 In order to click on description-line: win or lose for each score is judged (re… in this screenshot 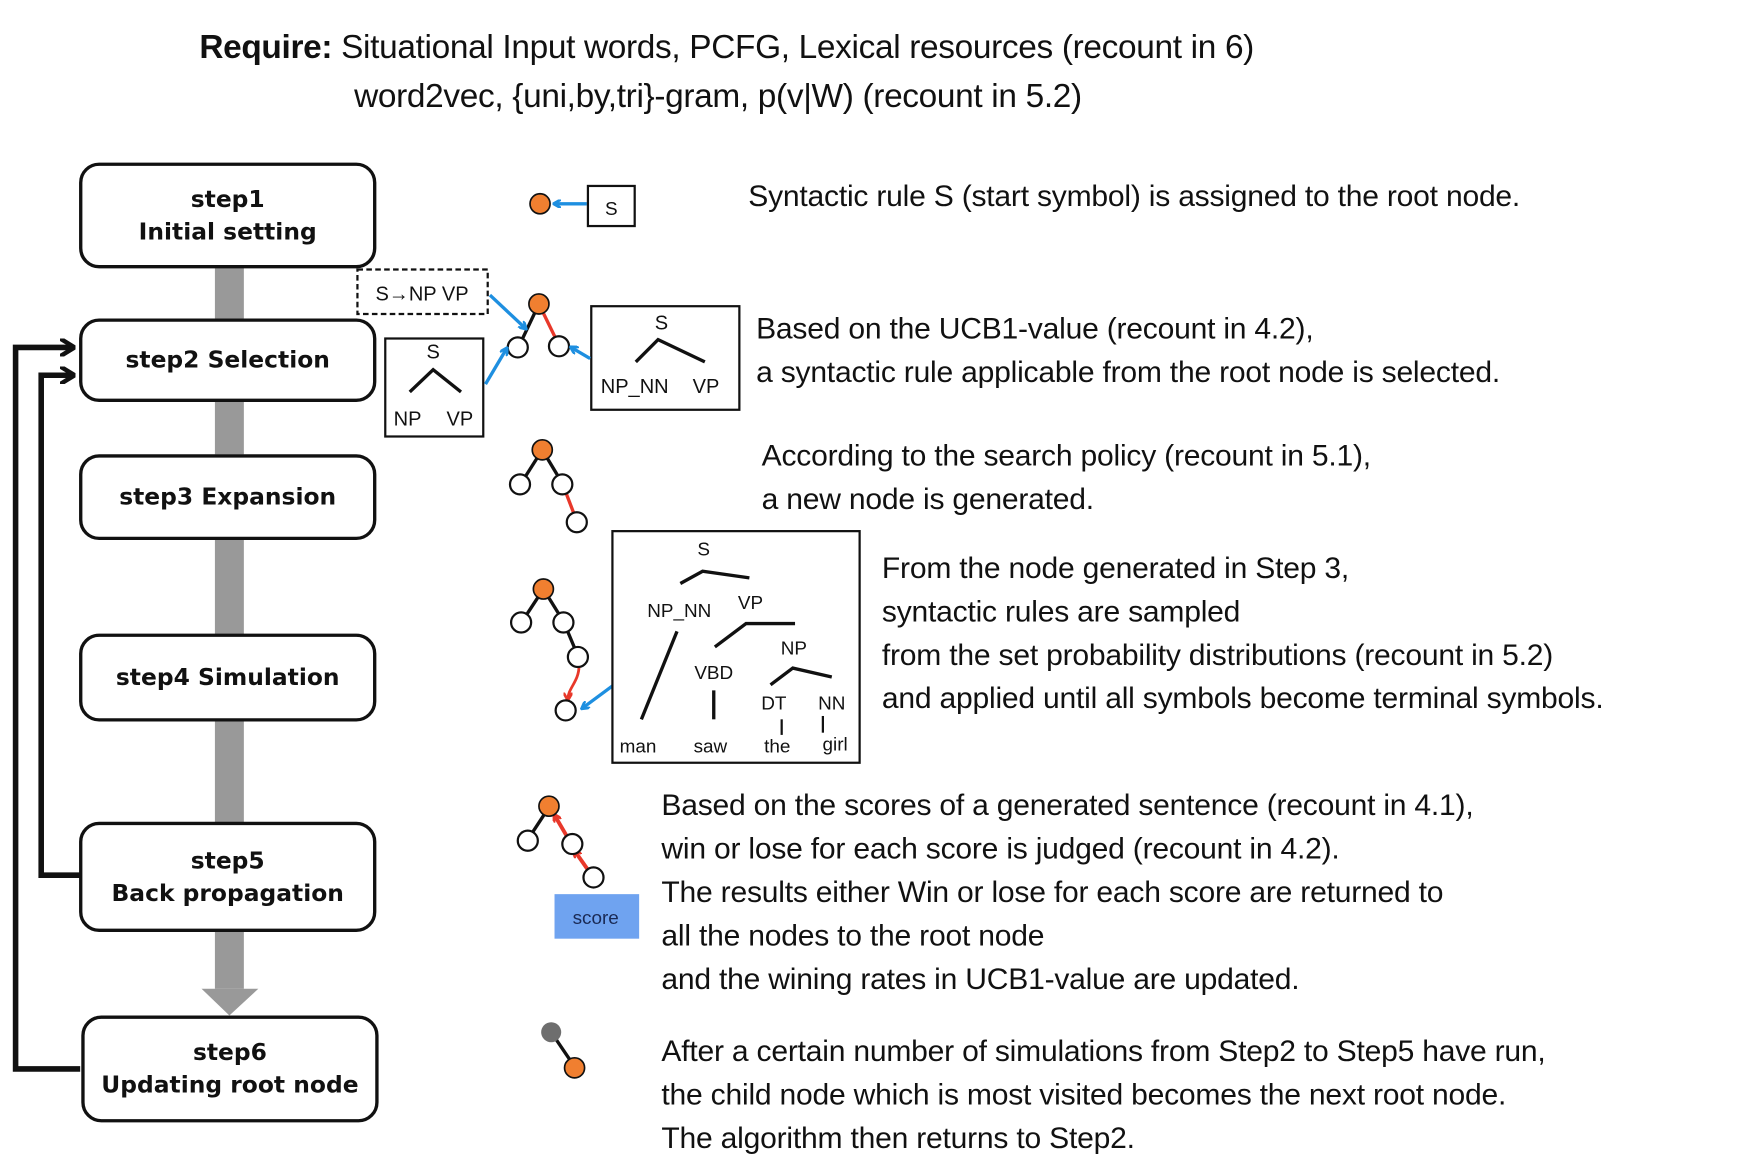, I will do `click(1000, 848)`.